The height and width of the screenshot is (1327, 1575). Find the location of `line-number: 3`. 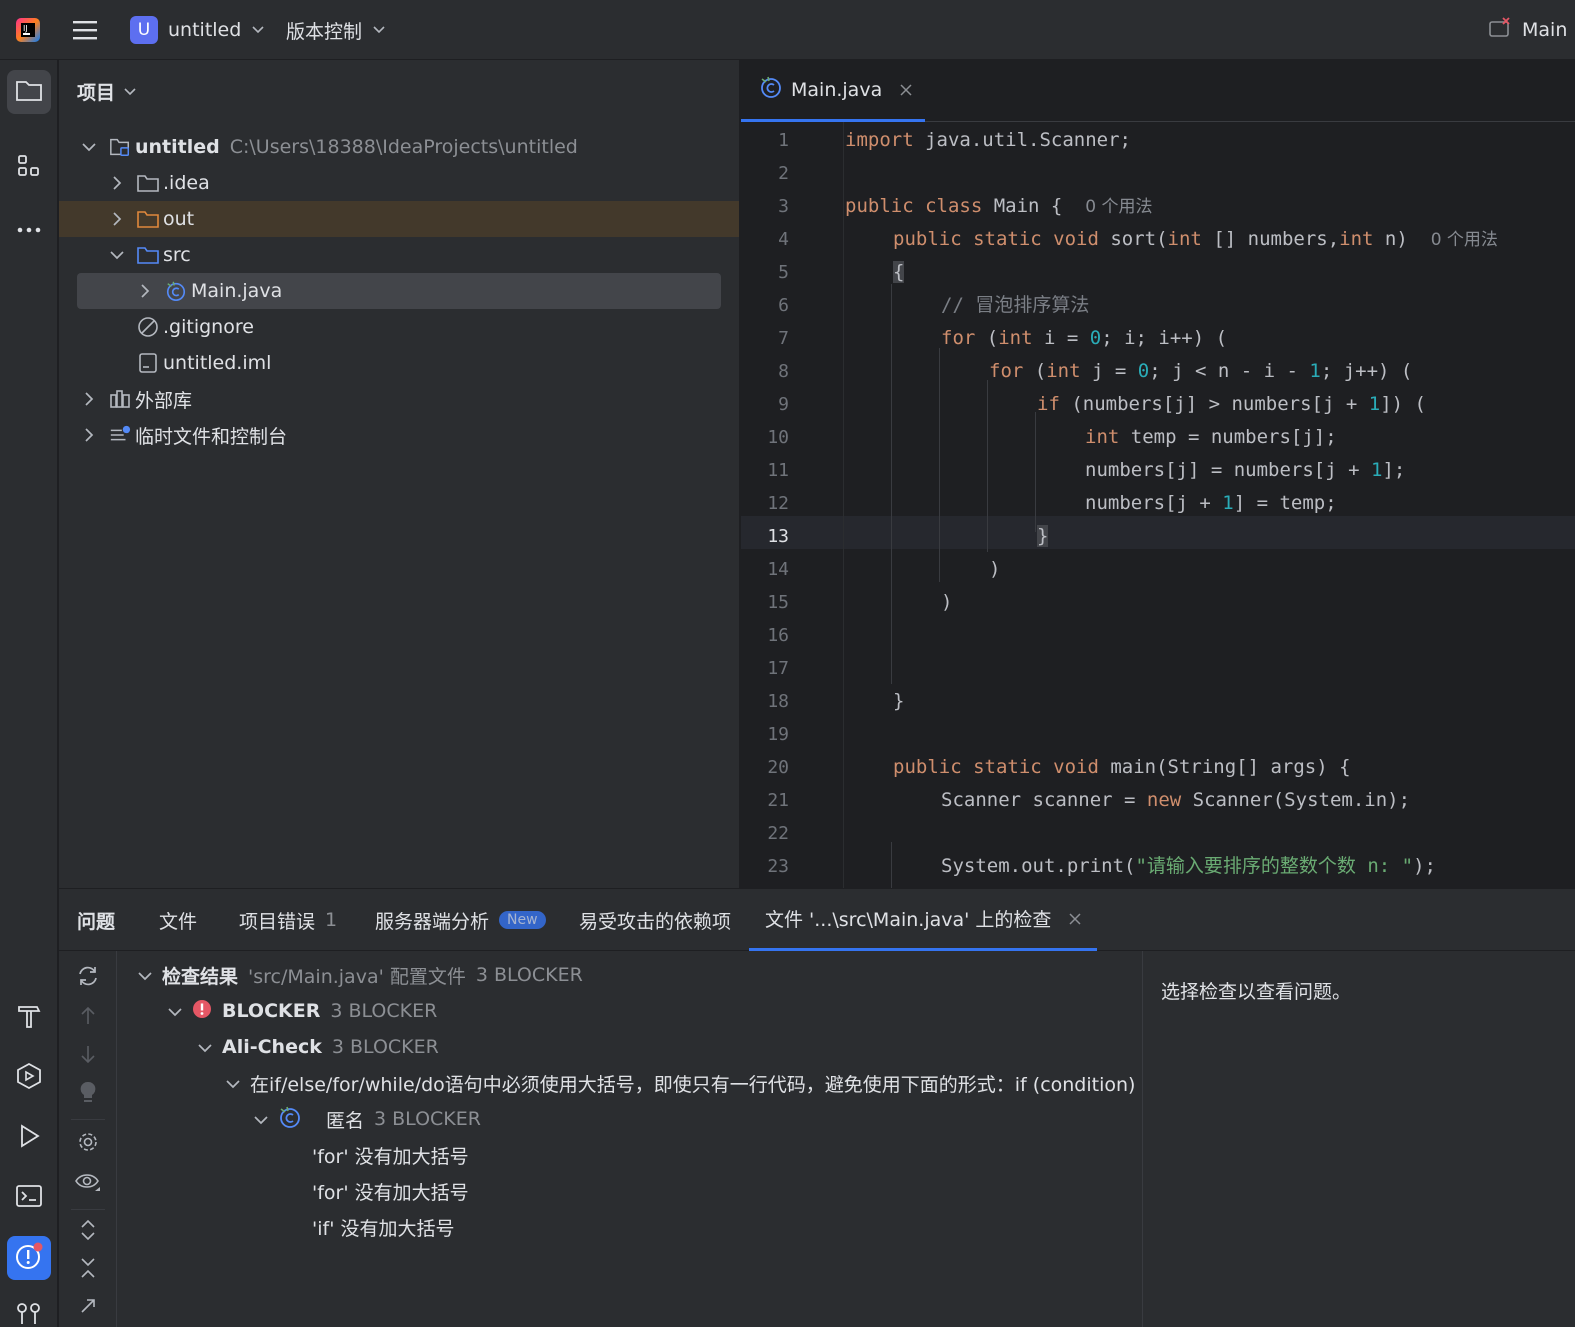

line-number: 3 is located at coordinates (765, 206).